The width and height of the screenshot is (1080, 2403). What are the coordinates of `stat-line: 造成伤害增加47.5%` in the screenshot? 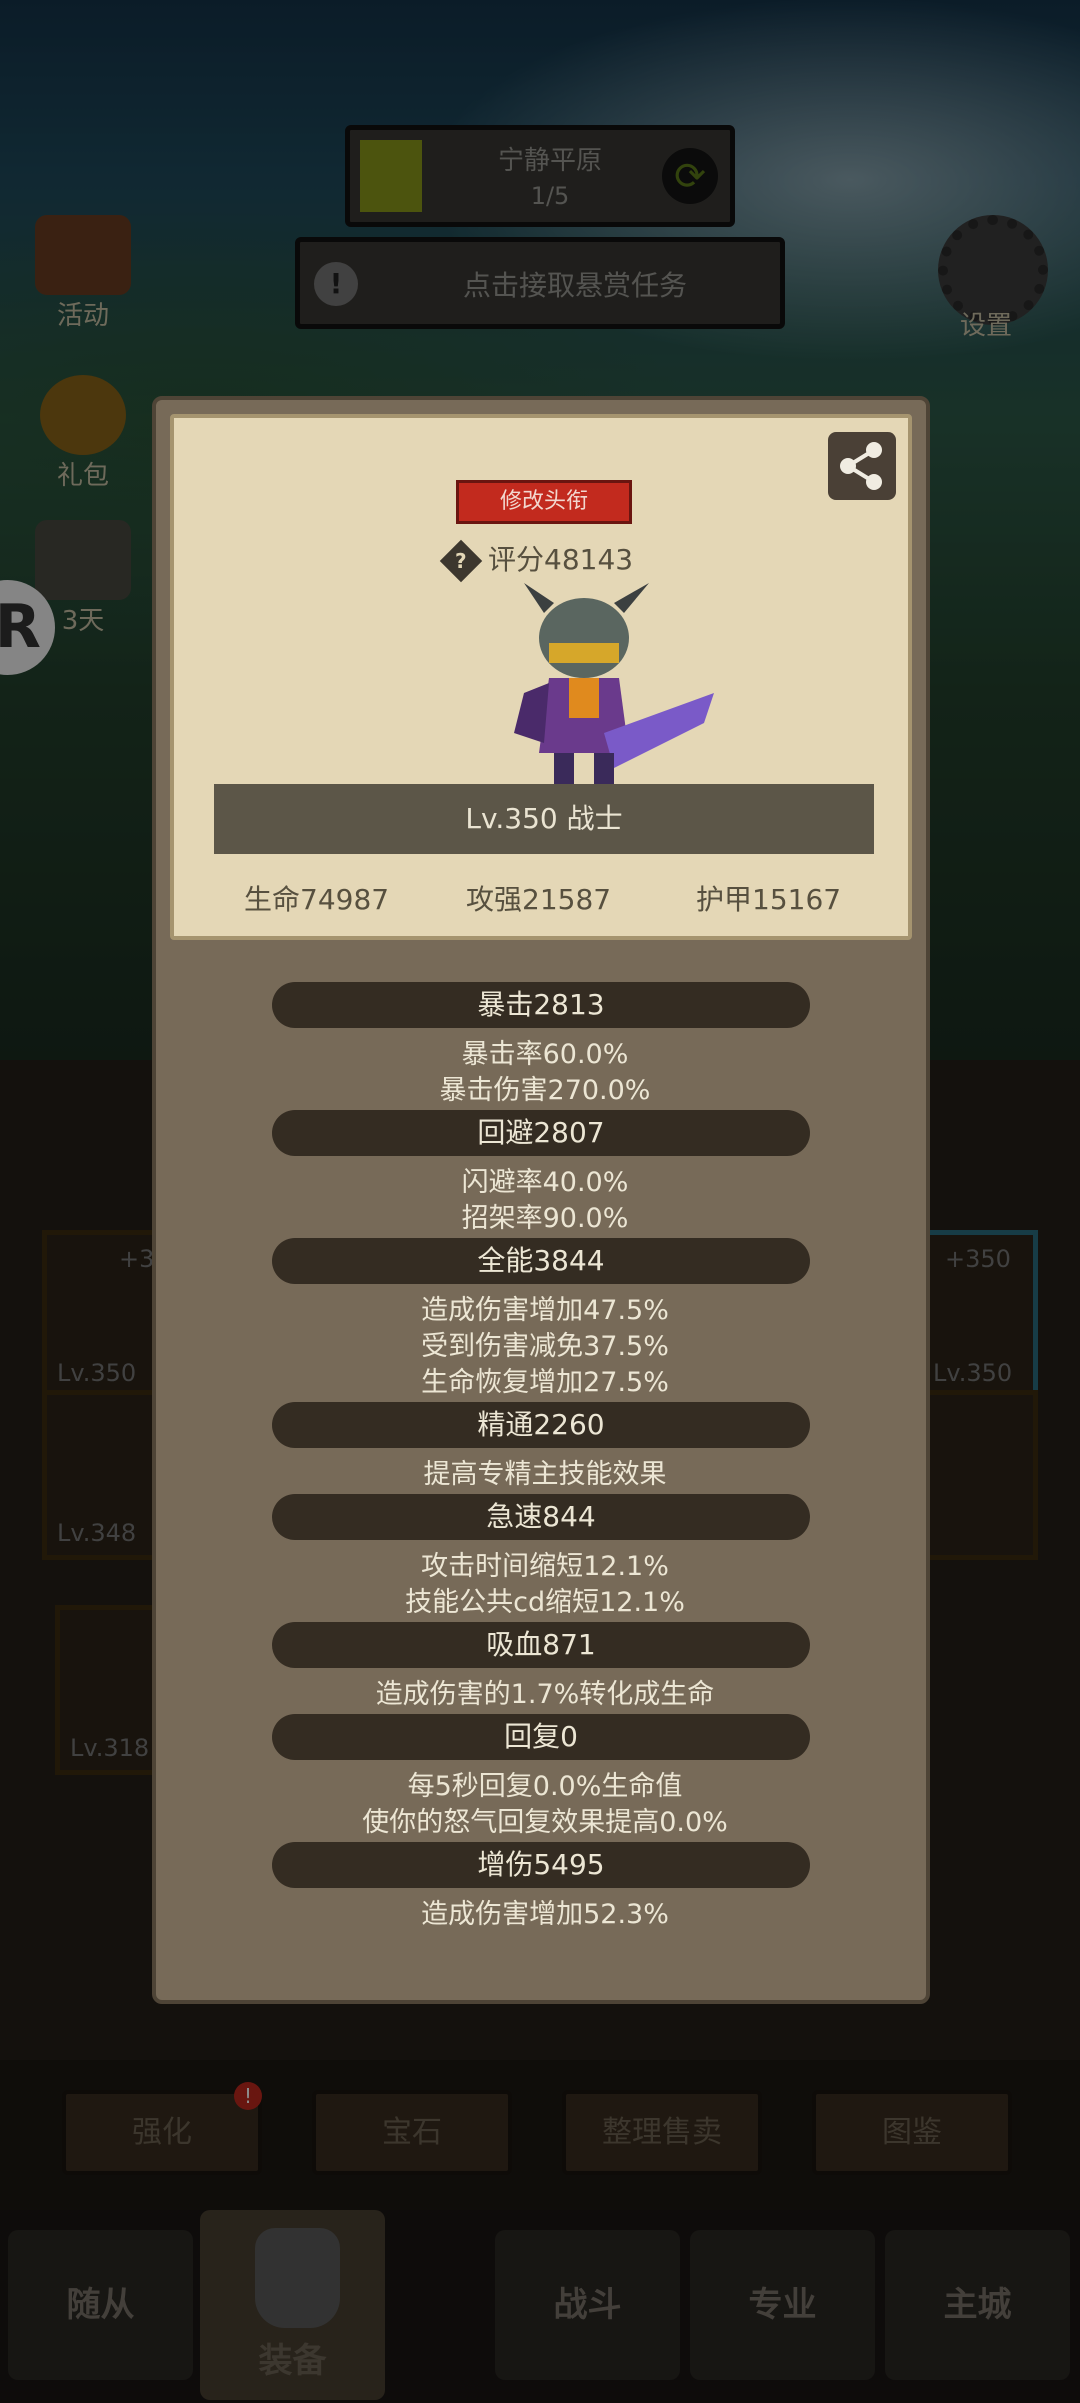 It's located at (545, 1310).